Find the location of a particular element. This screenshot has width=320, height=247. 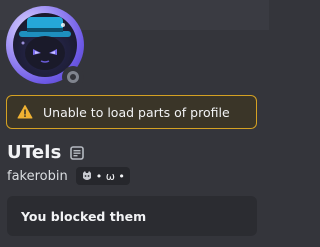

username-row: fakerobin • ω • is located at coordinates (68, 176).